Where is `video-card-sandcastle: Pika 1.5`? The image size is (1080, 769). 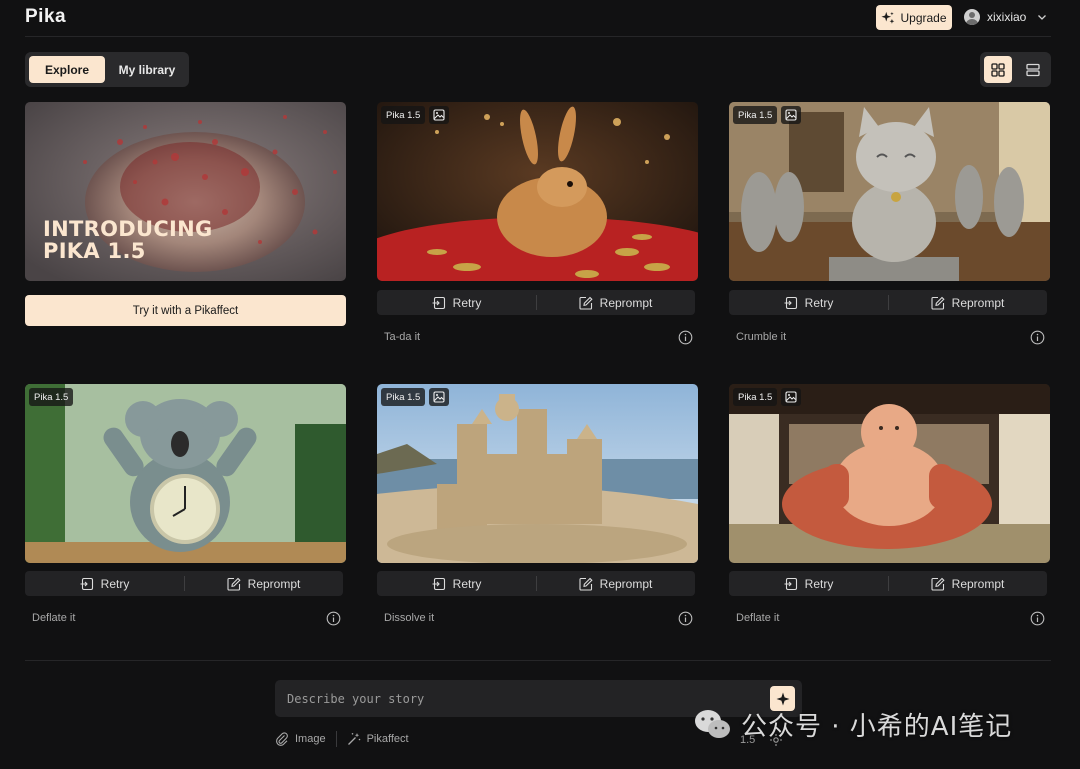
video-card-sandcastle: Pika 1.5 is located at coordinates (537, 473).